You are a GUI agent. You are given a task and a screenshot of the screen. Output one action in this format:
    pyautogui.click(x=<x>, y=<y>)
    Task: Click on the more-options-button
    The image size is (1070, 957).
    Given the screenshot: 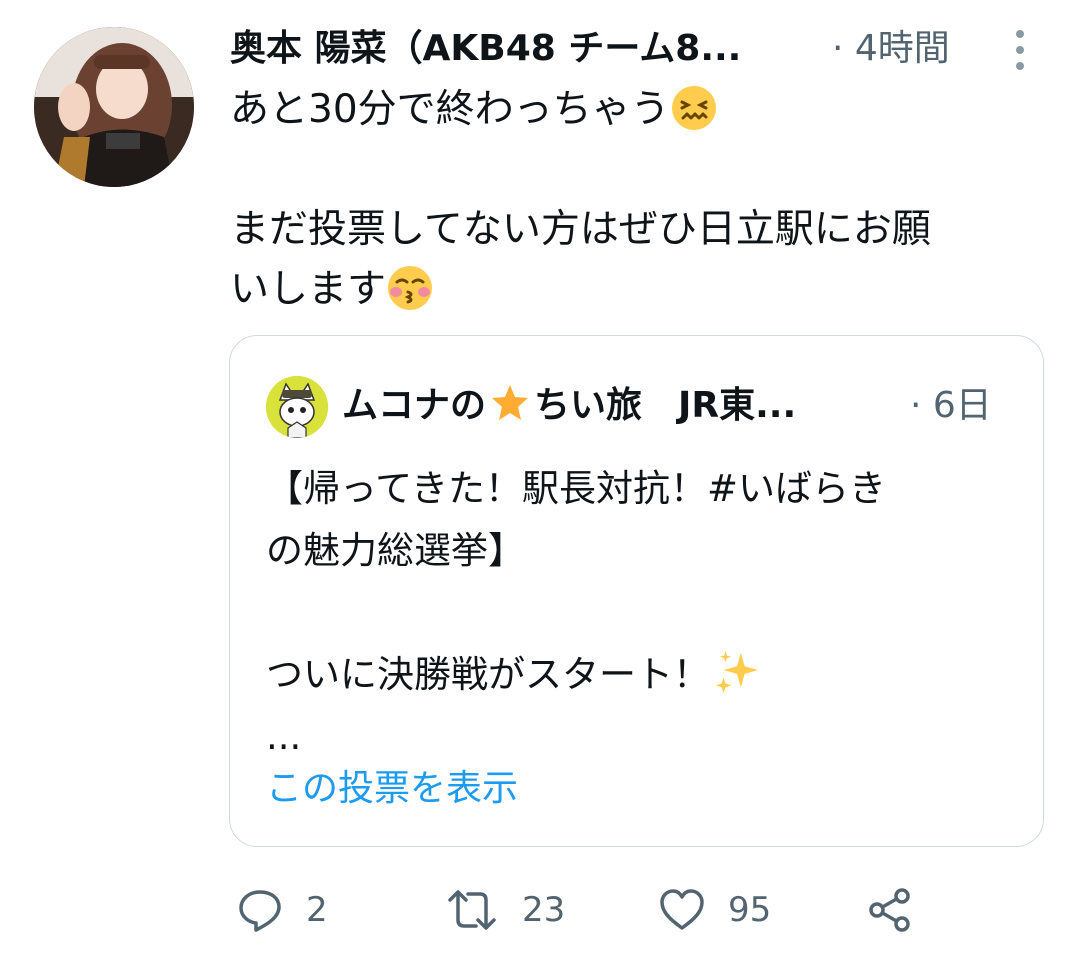 What is the action you would take?
    pyautogui.click(x=1020, y=50)
    